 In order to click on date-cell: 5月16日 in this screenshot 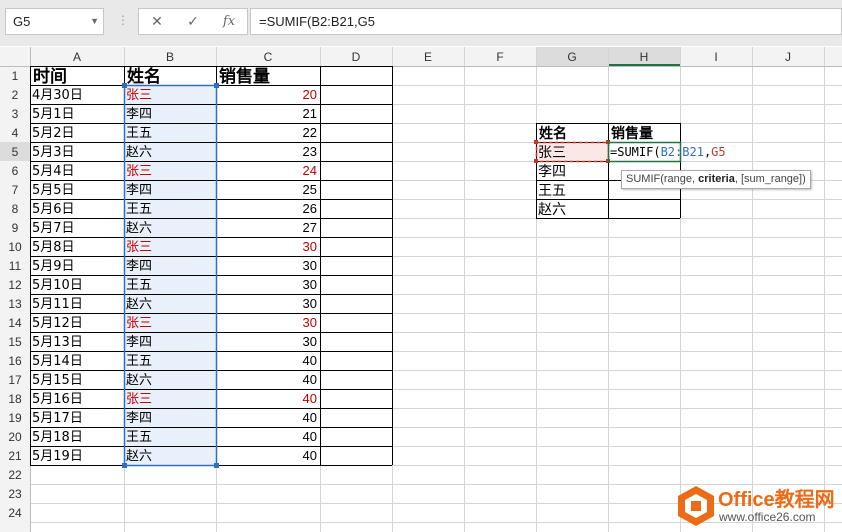, I will do `click(57, 399)`.